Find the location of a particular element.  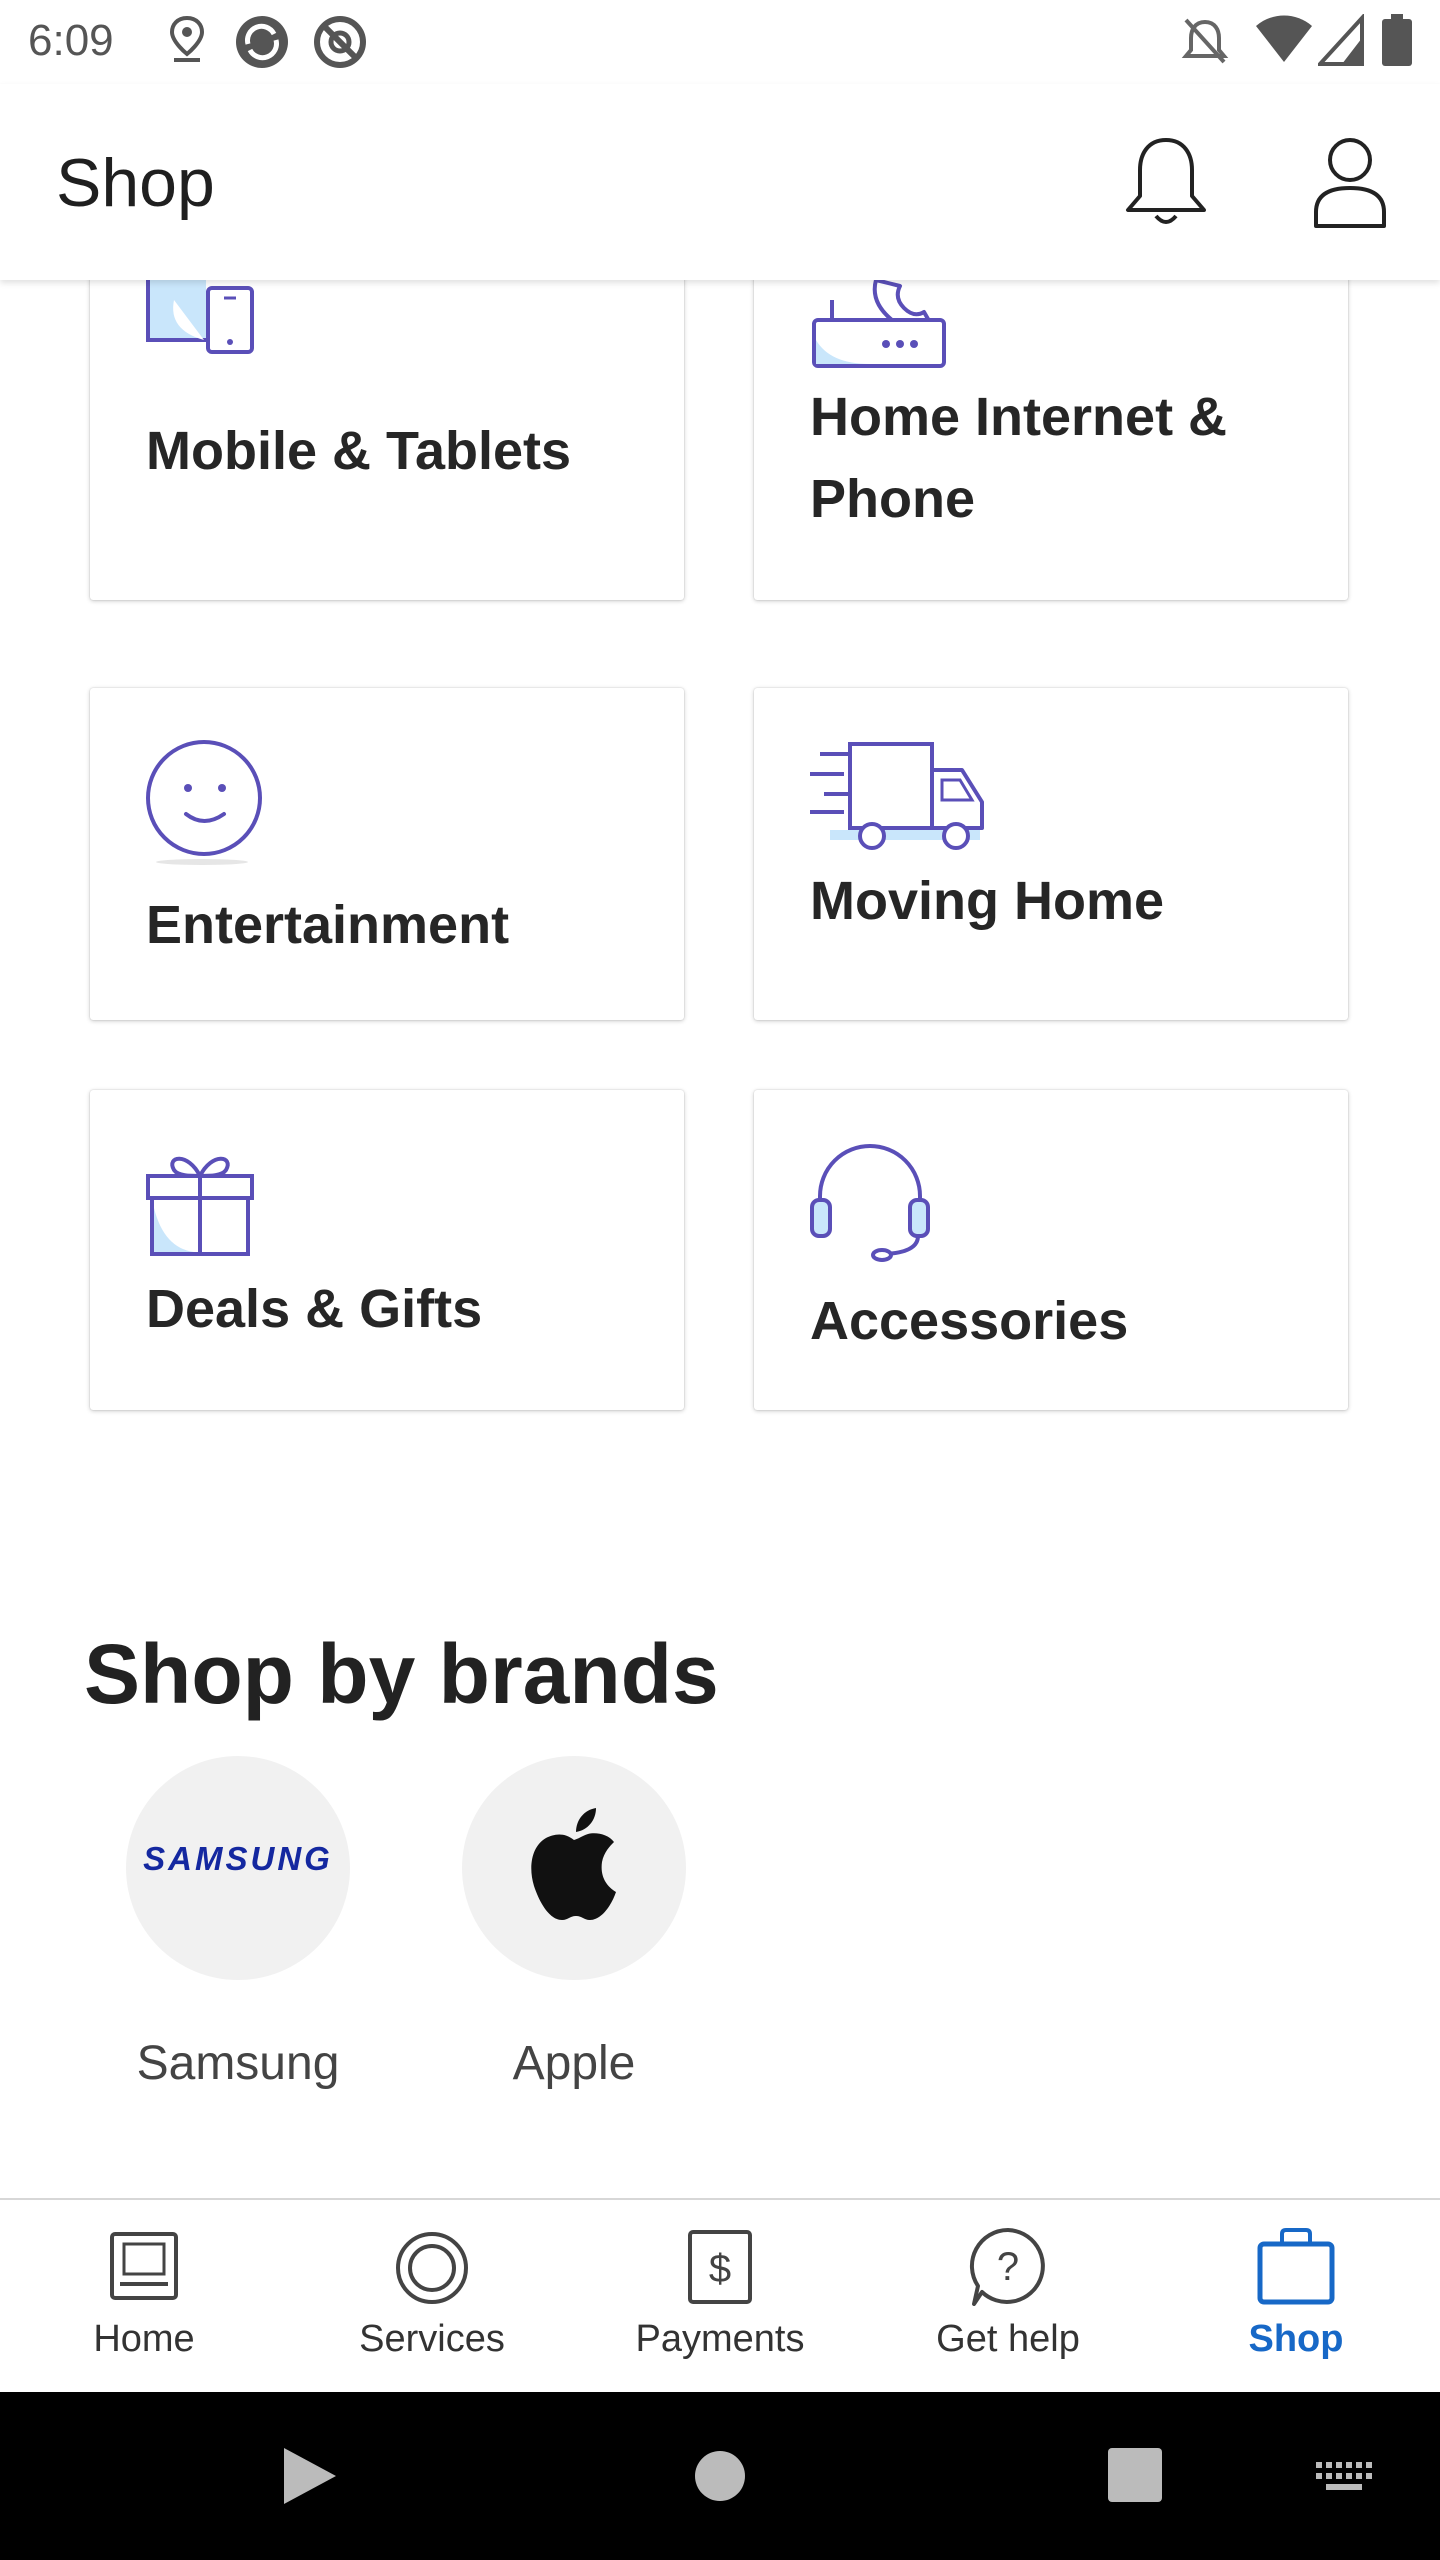

category-card-deals-gifts: Deals & Gifts is located at coordinates (387, 1250).